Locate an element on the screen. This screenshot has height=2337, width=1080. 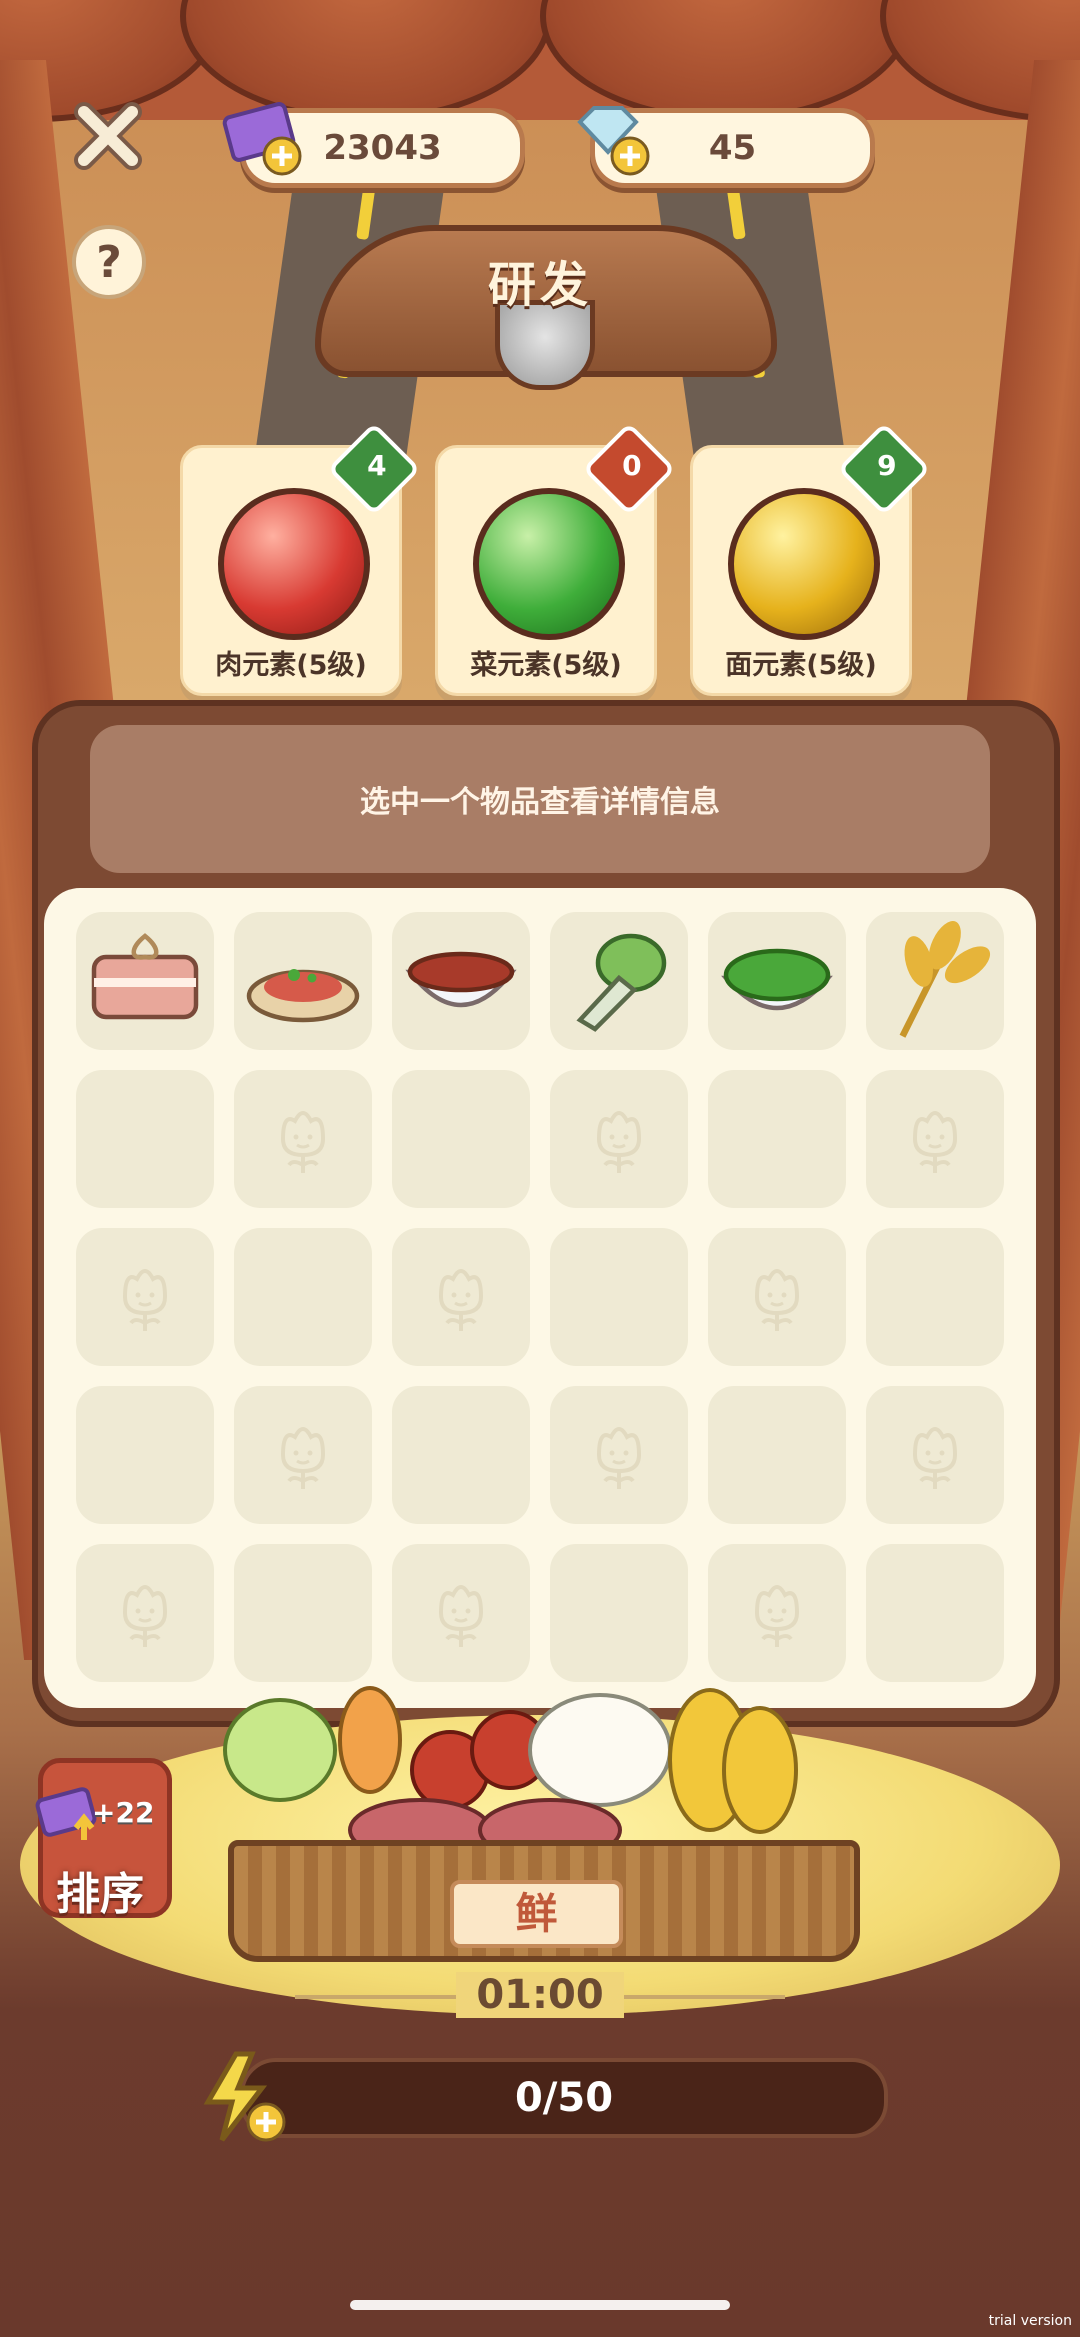
item-slot-green-veg-bowl is located at coordinates (777, 981).